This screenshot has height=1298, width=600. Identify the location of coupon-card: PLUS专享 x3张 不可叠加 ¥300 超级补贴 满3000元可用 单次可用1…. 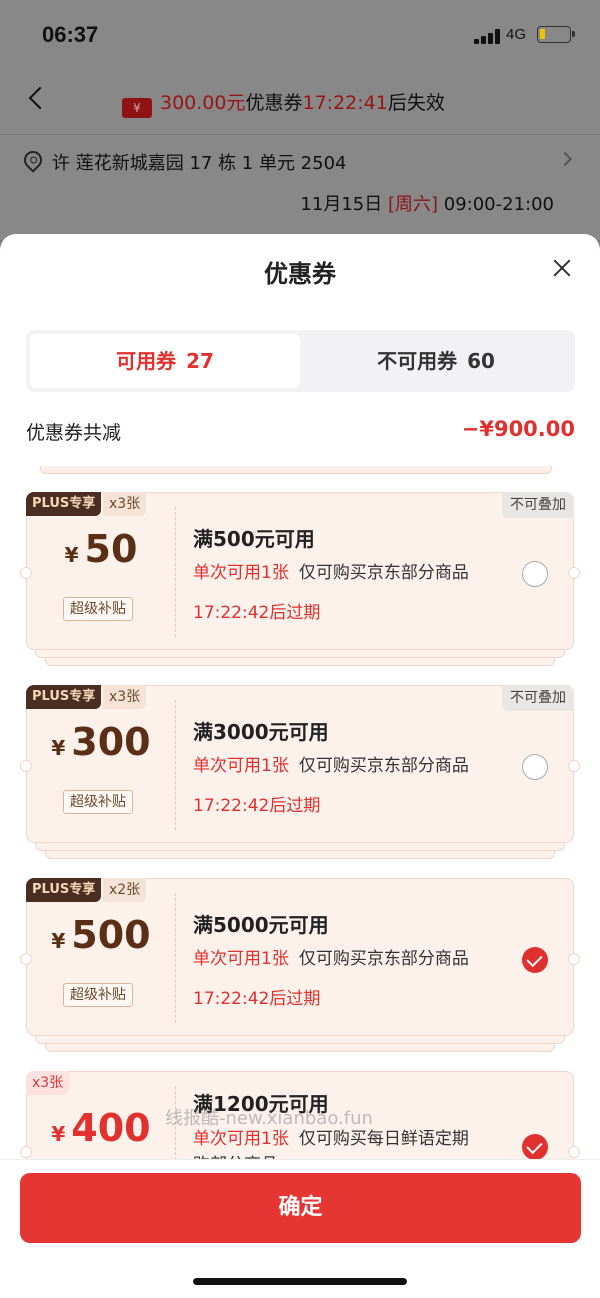
(300, 772).